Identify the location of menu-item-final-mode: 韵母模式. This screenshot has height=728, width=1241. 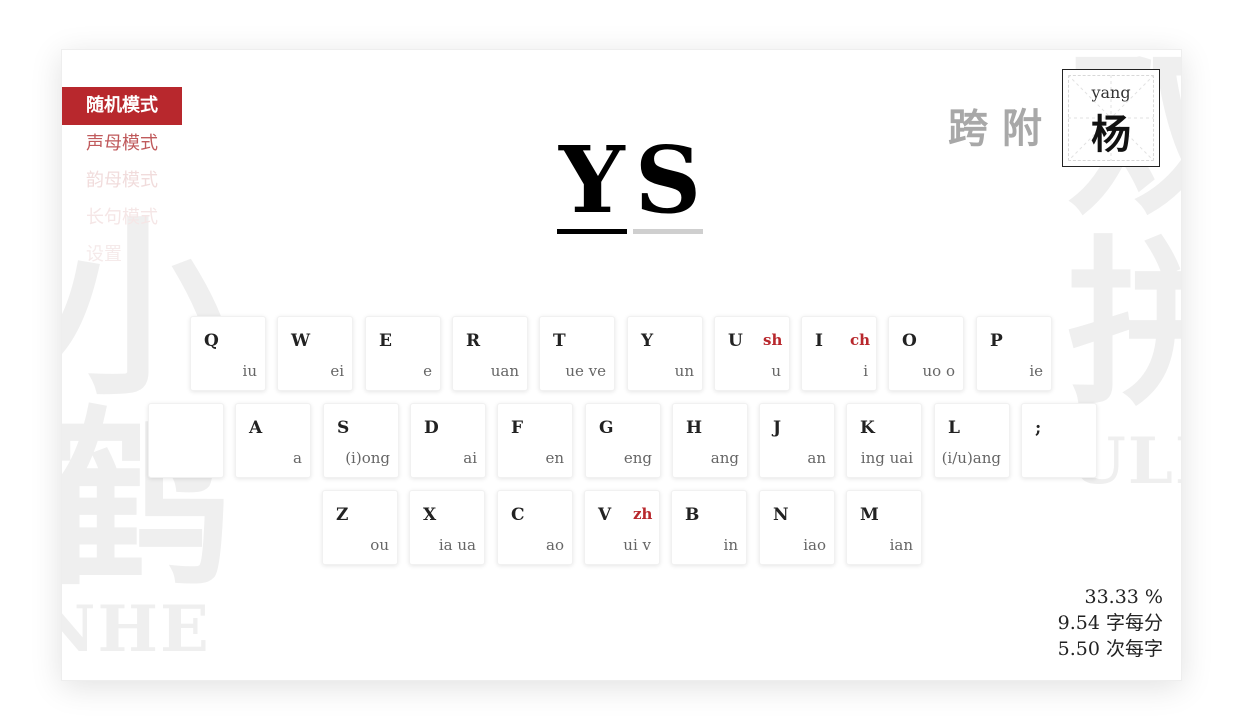
(122, 180).